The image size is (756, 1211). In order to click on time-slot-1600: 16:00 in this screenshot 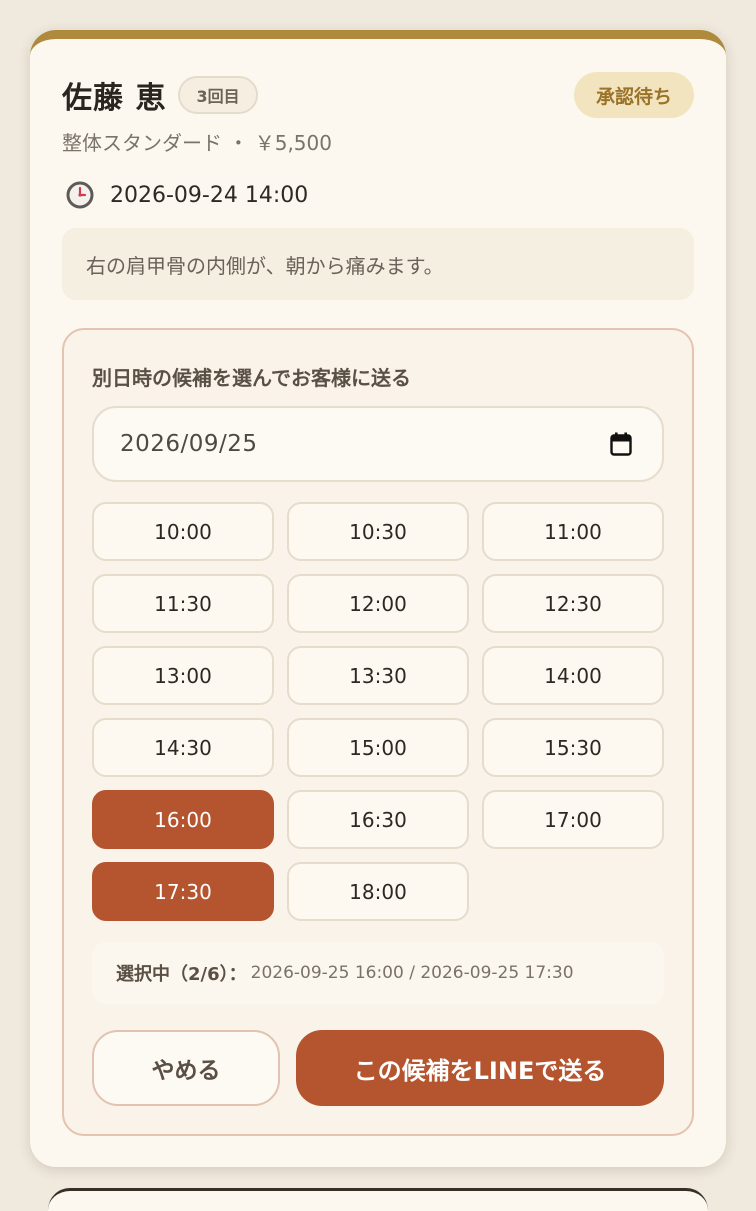, I will do `click(183, 819)`.